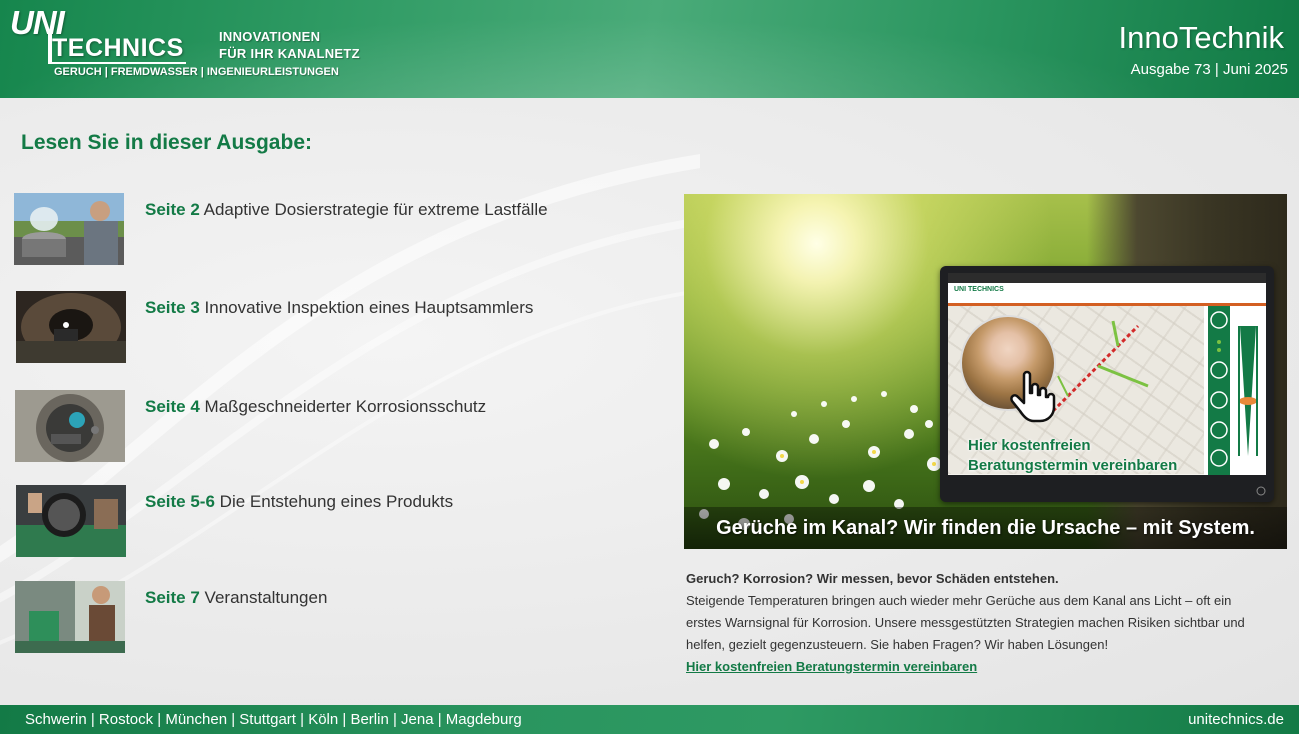 The height and width of the screenshot is (734, 1299). What do you see at coordinates (71, 327) in the screenshot?
I see `thumbnail-sewer-inspection` at bounding box center [71, 327].